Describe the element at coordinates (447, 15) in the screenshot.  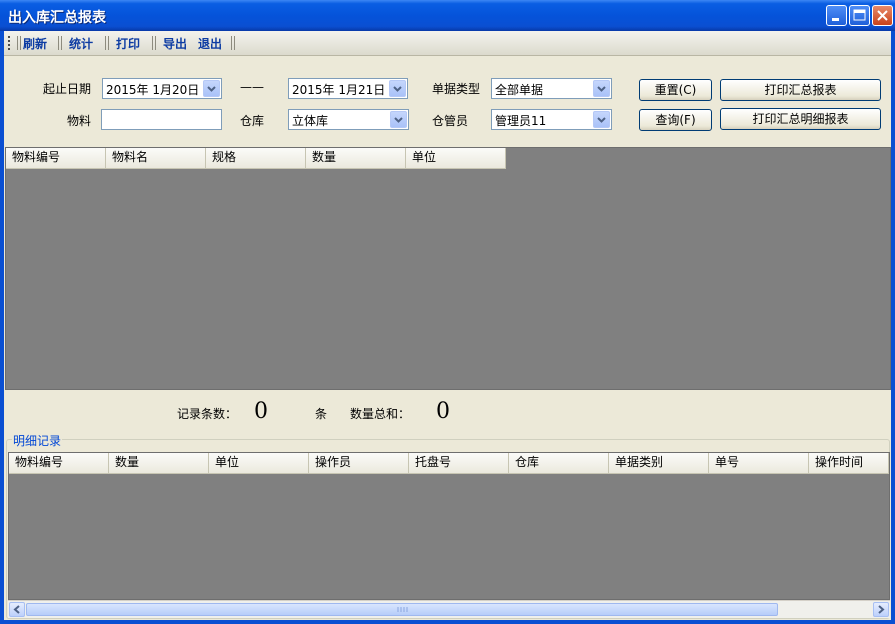
I see `title-bar: 出入库汇总报表` at that location.